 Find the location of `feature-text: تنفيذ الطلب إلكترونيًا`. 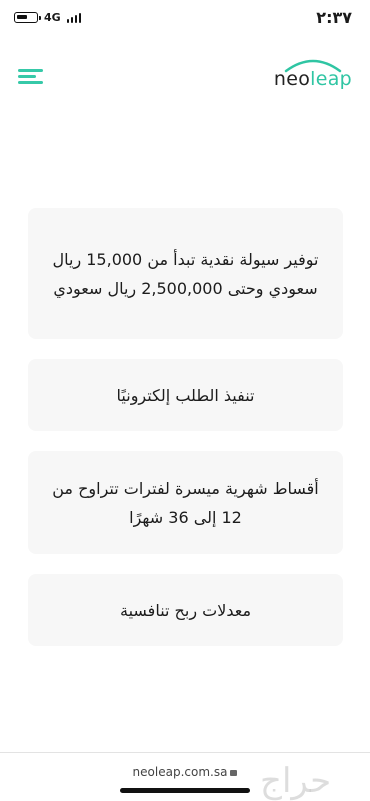

feature-text: تنفيذ الطلب إلكترونيًا is located at coordinates (185, 395).